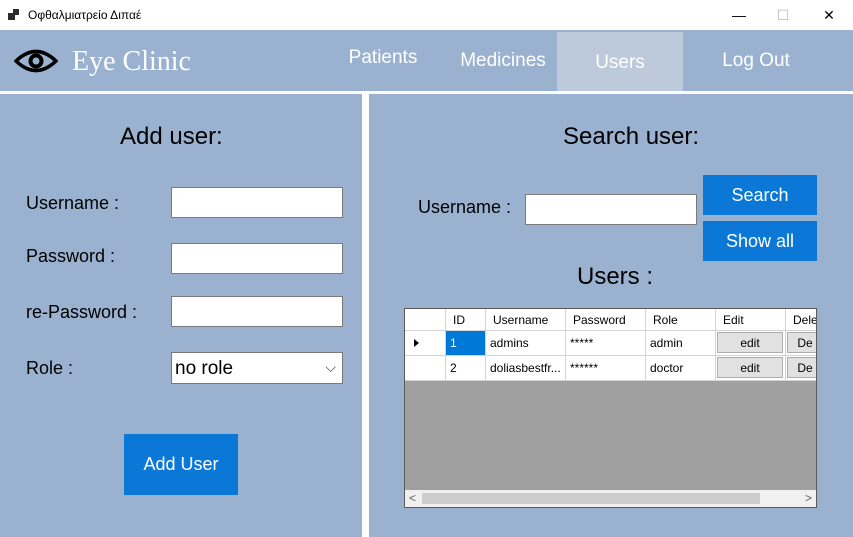 Image resolution: width=853 pixels, height=537 pixels. Describe the element at coordinates (808, 498) in the screenshot. I see `scroll-right-icon: >` at that location.